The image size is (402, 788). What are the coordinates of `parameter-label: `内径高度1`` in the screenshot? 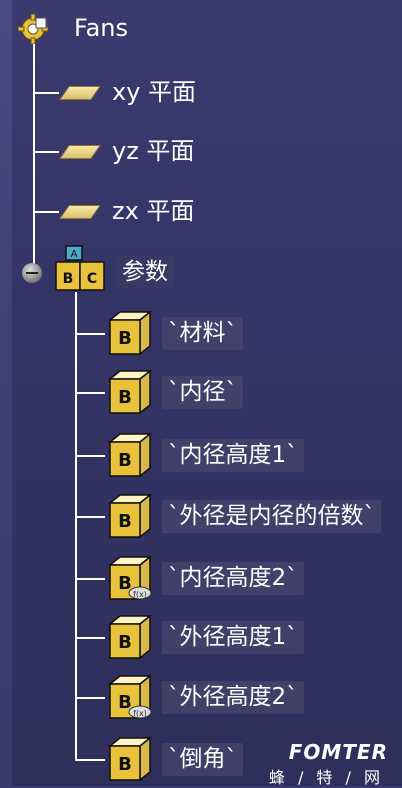 It's located at (233, 455).